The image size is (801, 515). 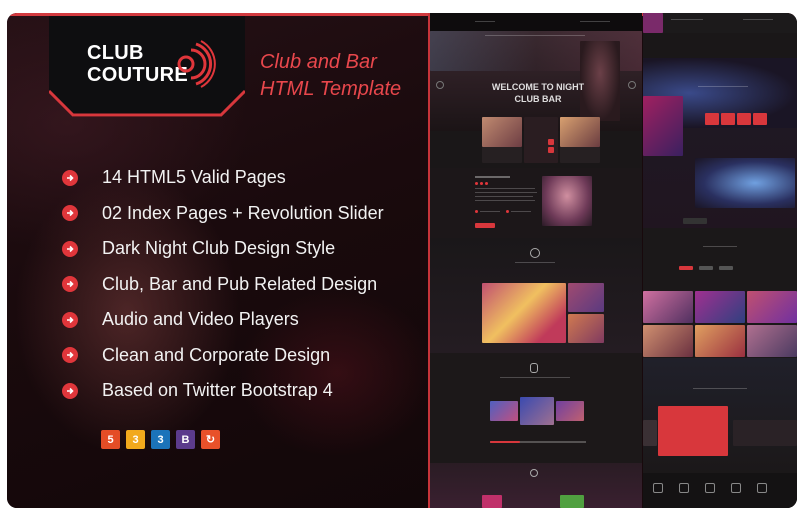 What do you see at coordinates (720, 143) in the screenshot?
I see `preview-events` at bounding box center [720, 143].